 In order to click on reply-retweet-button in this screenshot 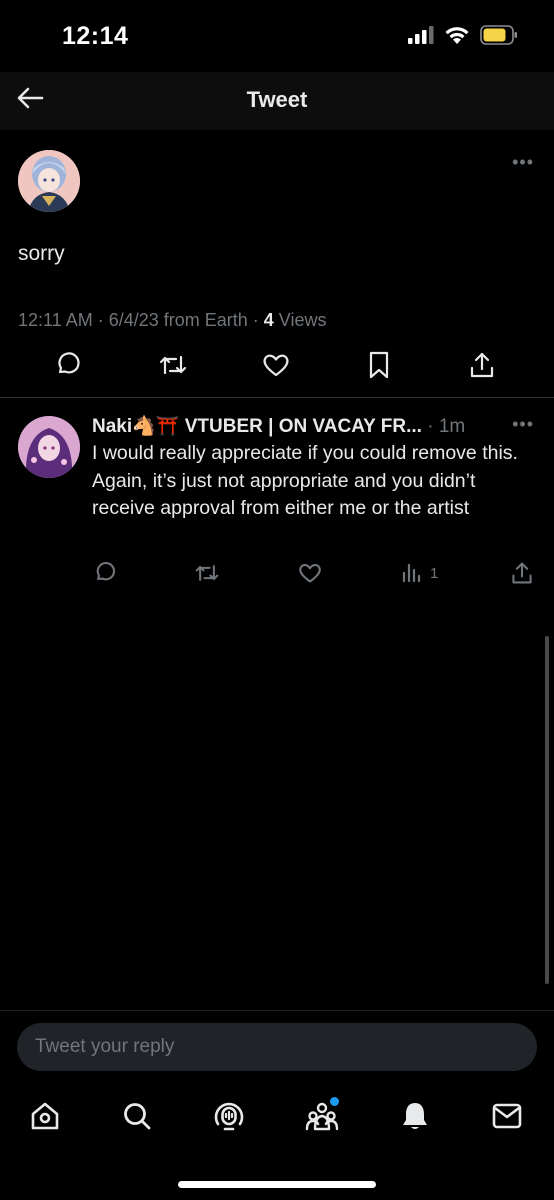, I will do `click(207, 575)`.